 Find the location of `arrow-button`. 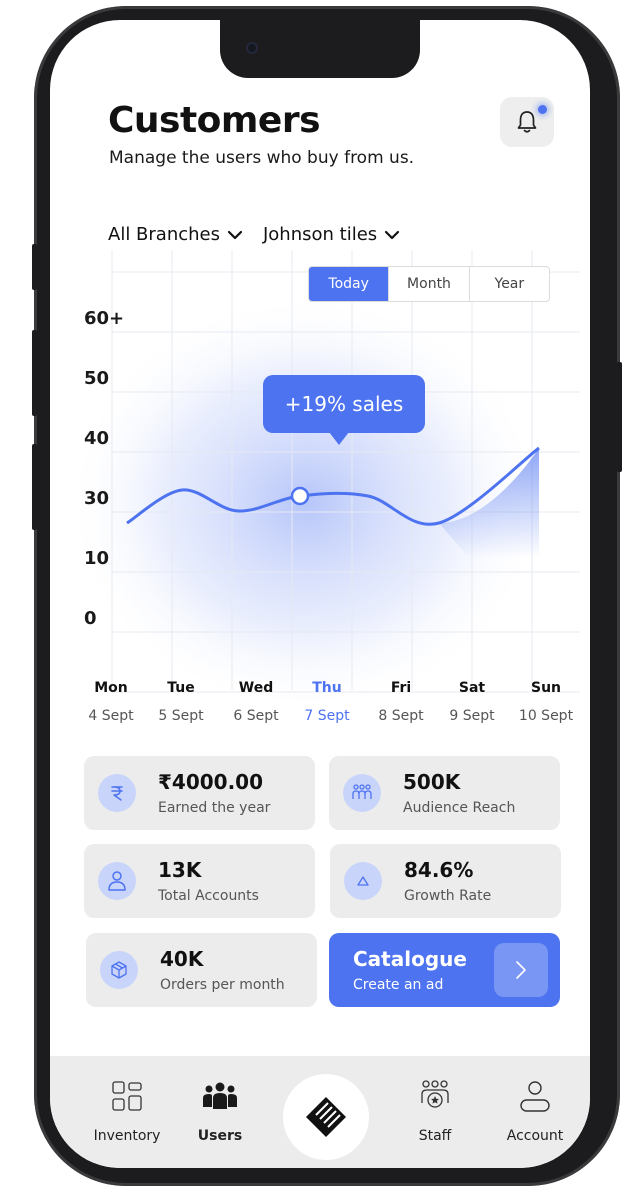

arrow-button is located at coordinates (521, 970).